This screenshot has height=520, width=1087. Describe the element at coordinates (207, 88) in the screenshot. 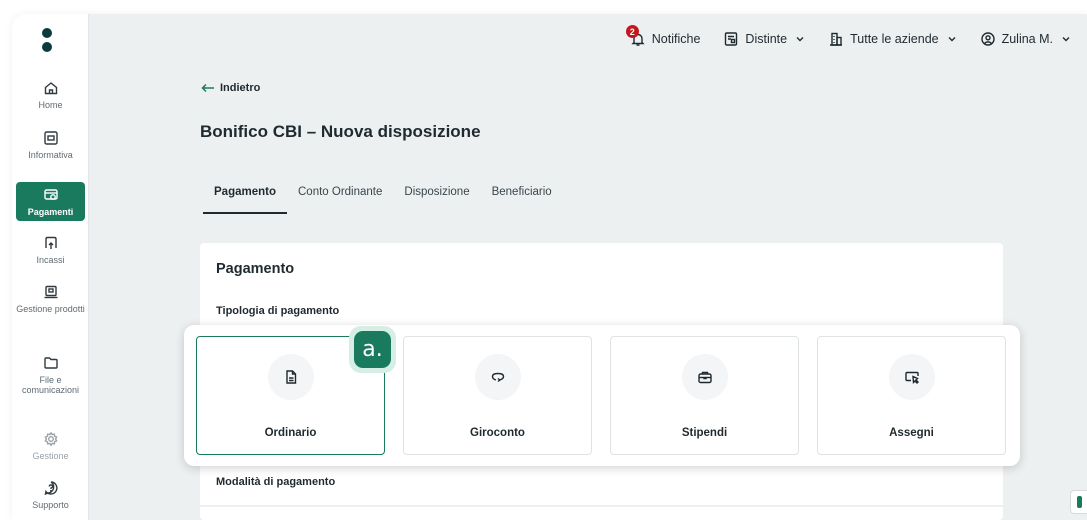

I see `arrow-left-icon` at that location.